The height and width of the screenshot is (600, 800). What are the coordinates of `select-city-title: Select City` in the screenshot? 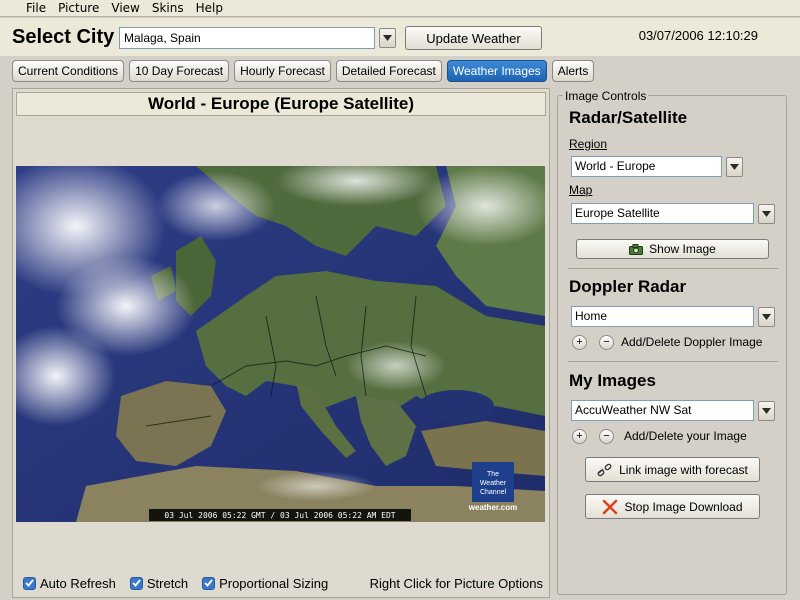 It's located at (63, 37).